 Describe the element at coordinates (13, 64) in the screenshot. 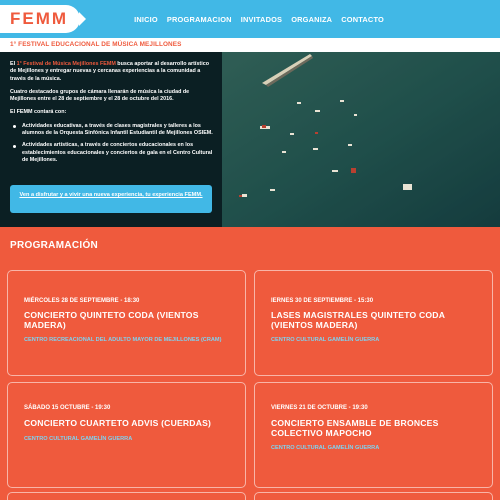

I see `intro-prefix: El` at that location.